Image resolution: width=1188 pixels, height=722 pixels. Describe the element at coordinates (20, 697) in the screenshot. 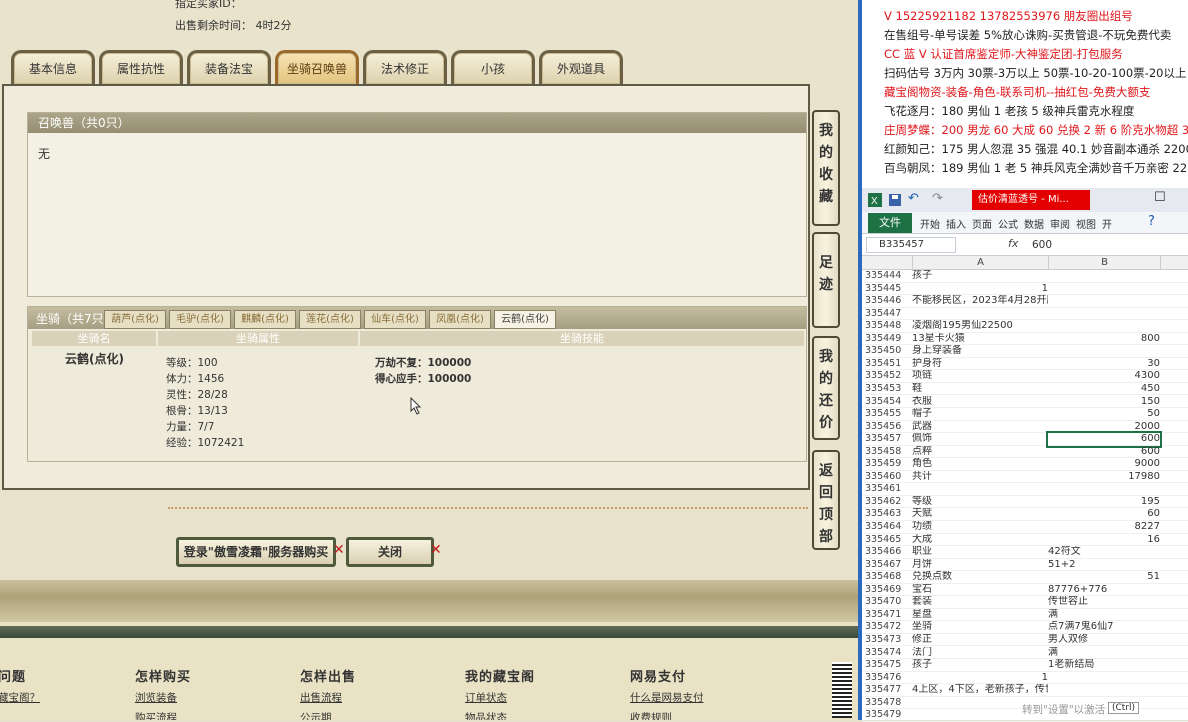

I see `footer-link: 藏宝阁？` at that location.